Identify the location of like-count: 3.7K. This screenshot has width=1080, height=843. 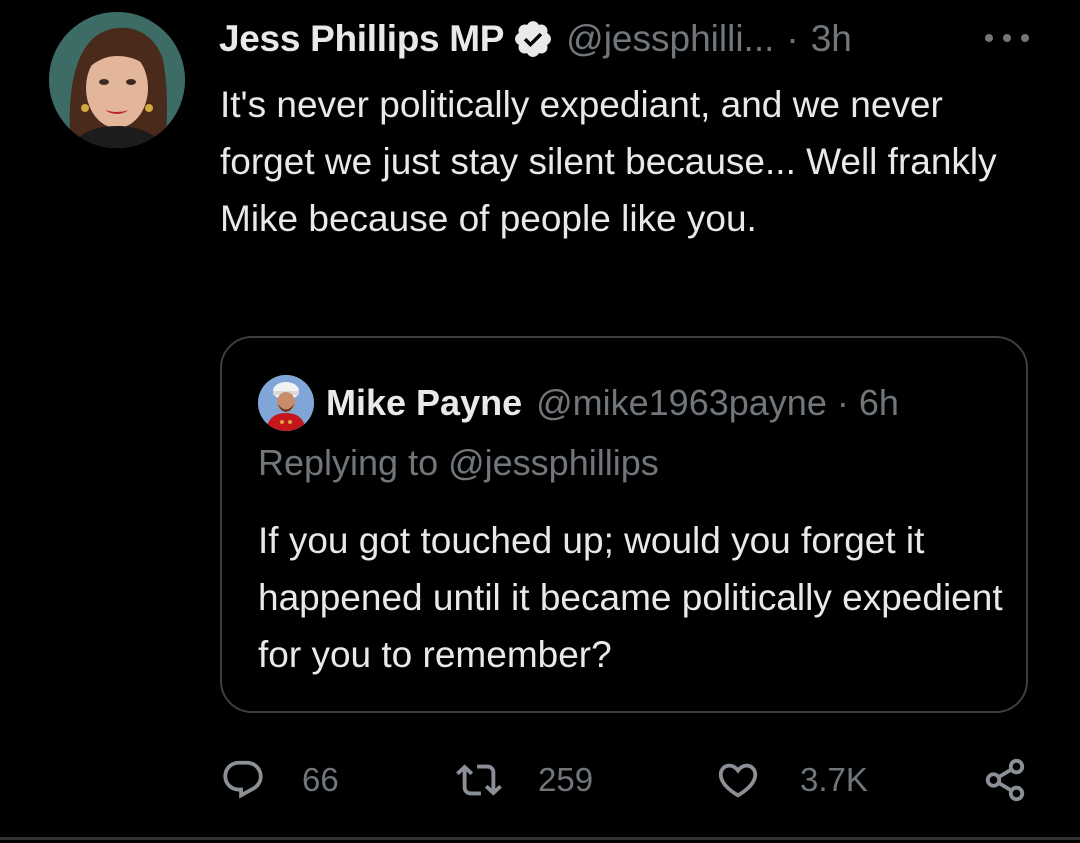
(834, 779).